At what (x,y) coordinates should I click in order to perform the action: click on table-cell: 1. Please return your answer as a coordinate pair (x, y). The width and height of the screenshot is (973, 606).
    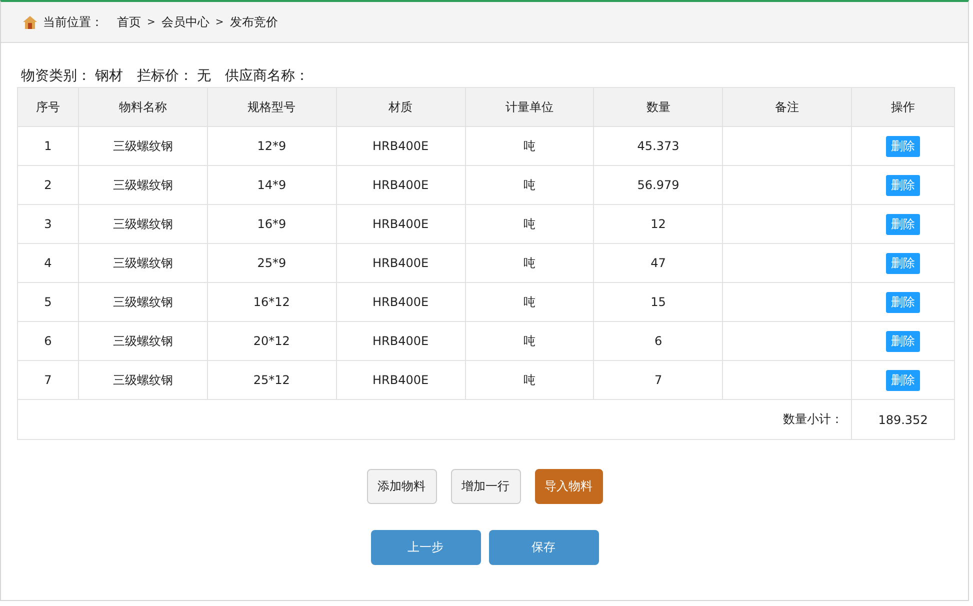
    Looking at the image, I should click on (48, 146).